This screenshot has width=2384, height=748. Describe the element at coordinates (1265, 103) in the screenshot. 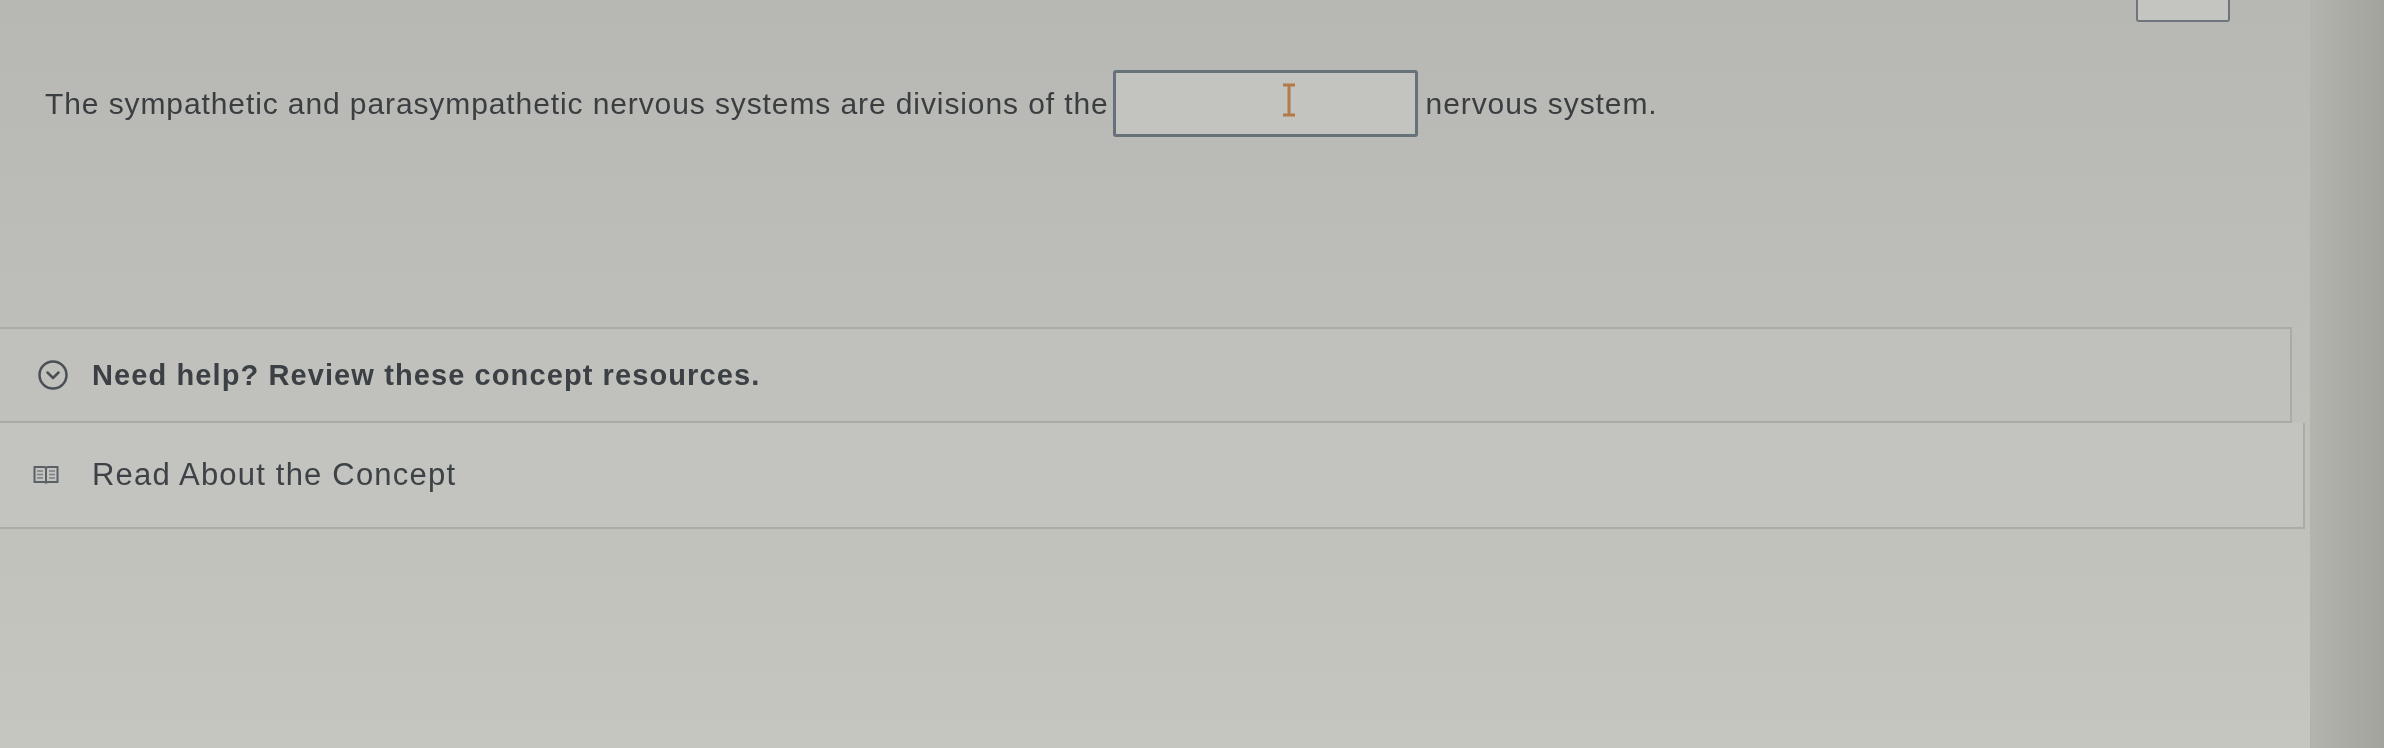

I see `answer-field` at that location.